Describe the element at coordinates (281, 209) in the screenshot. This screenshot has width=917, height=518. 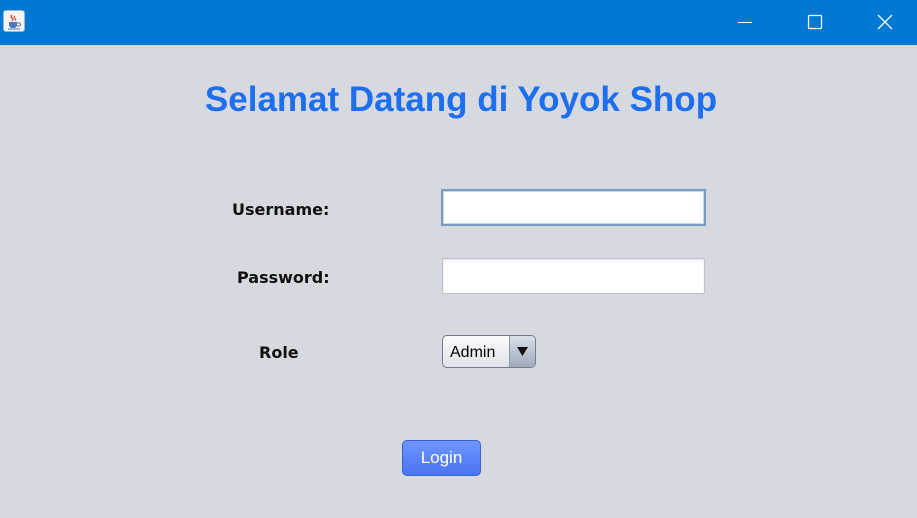
I see `username-label: Username:` at that location.